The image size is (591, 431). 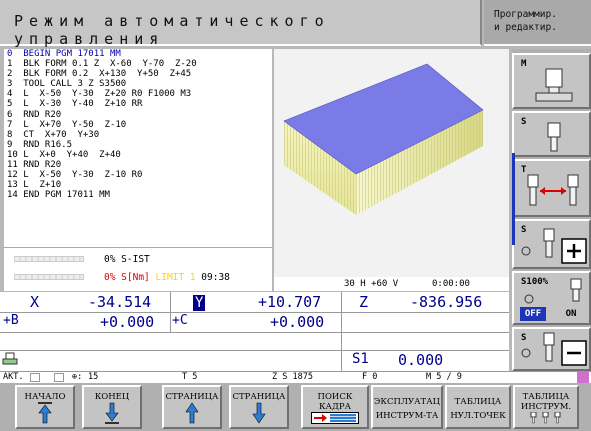 I want to click on tool-table-icon, so click(x=545, y=418).